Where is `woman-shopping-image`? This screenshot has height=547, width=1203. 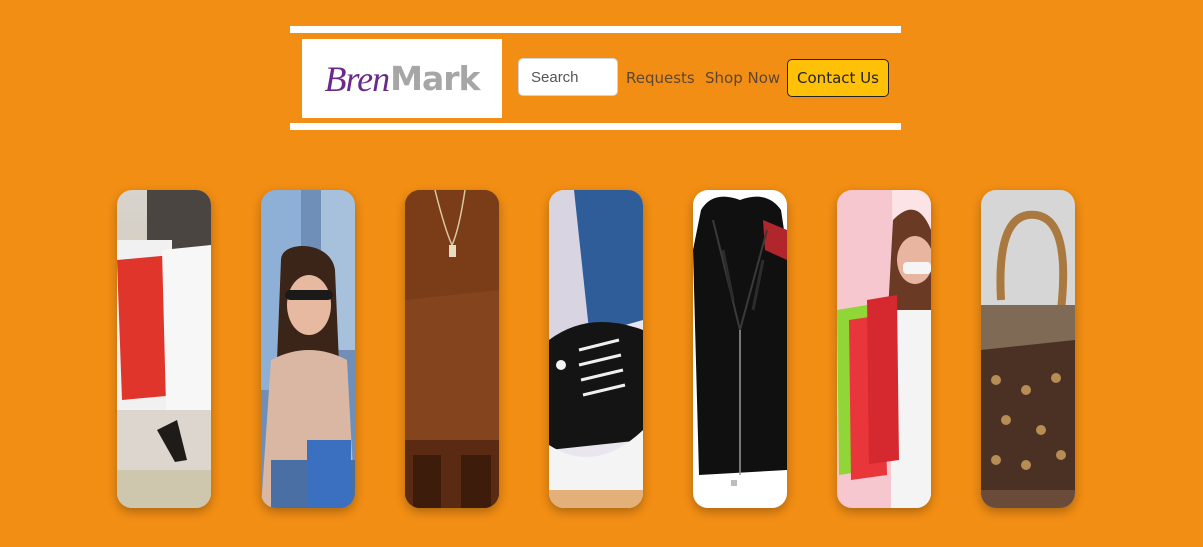 woman-shopping-image is located at coordinates (884, 349).